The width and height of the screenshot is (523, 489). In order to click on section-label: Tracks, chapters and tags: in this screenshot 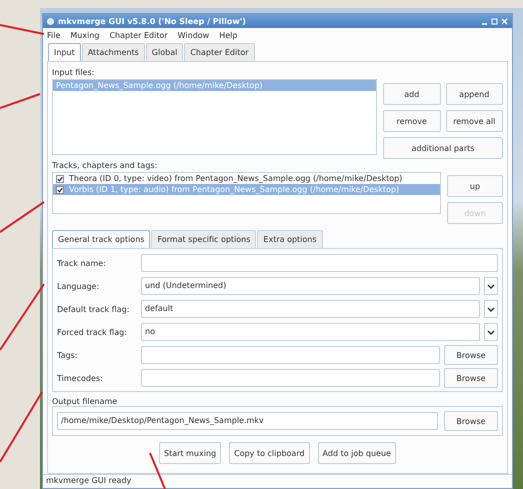, I will do `click(105, 165)`.